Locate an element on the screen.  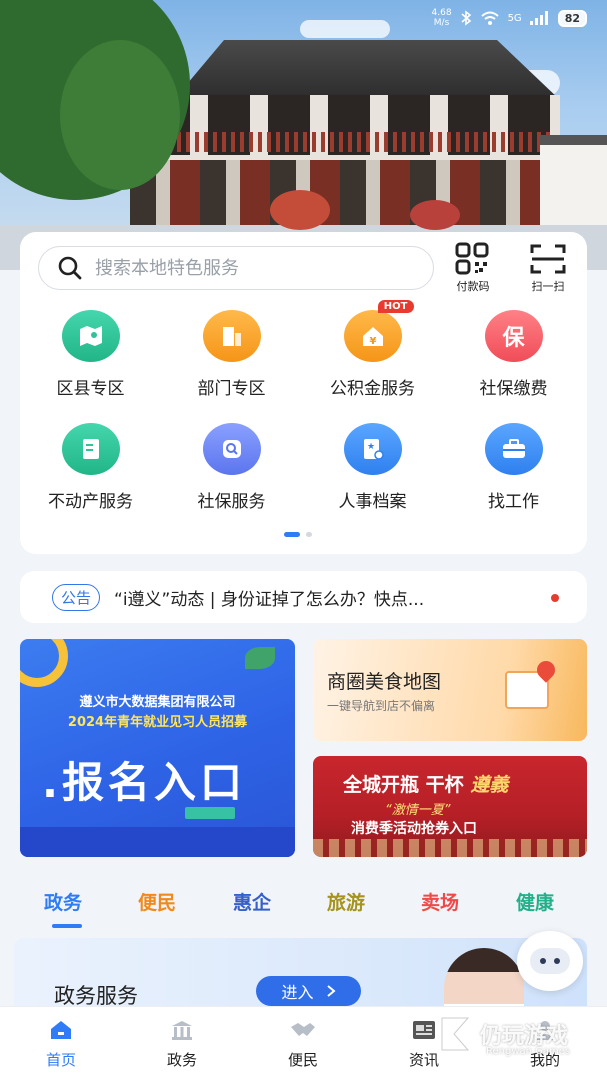
nav-home: 首页 is located at coordinates (61, 1044).